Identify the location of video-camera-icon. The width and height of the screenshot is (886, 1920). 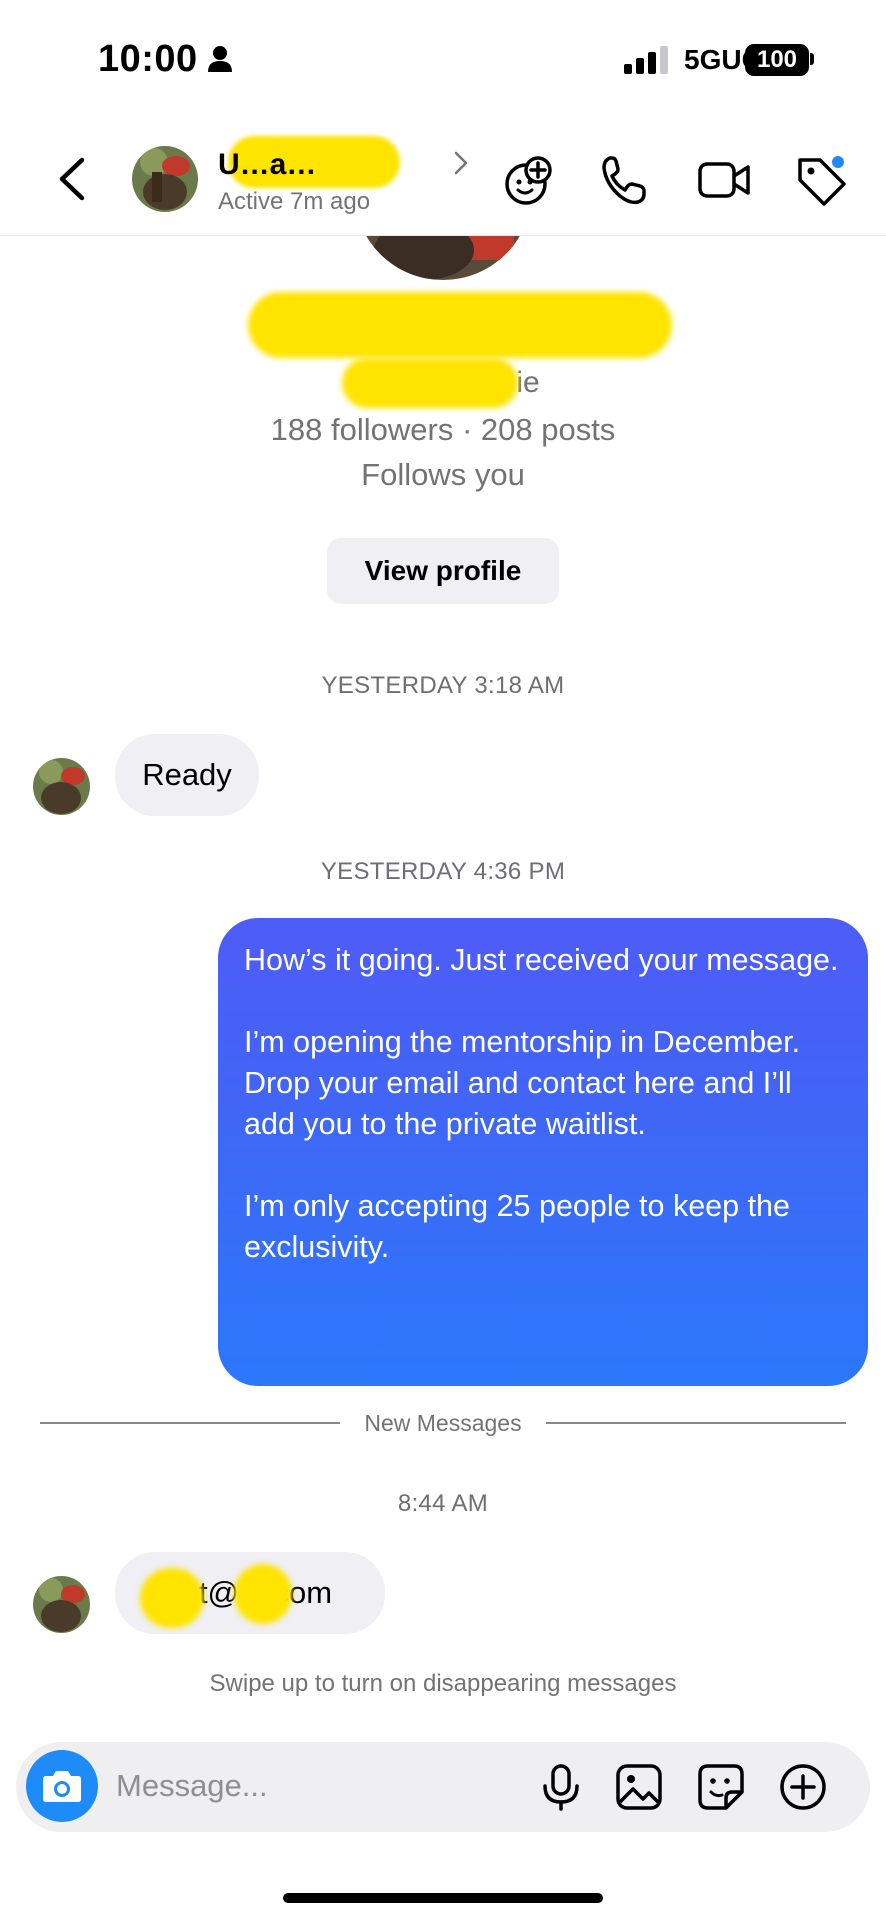
(724, 180).